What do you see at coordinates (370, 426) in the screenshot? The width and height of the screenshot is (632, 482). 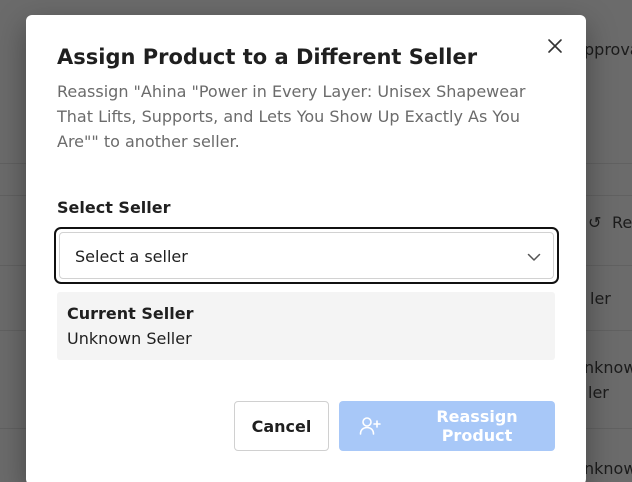 I see `user-plus-icon` at bounding box center [370, 426].